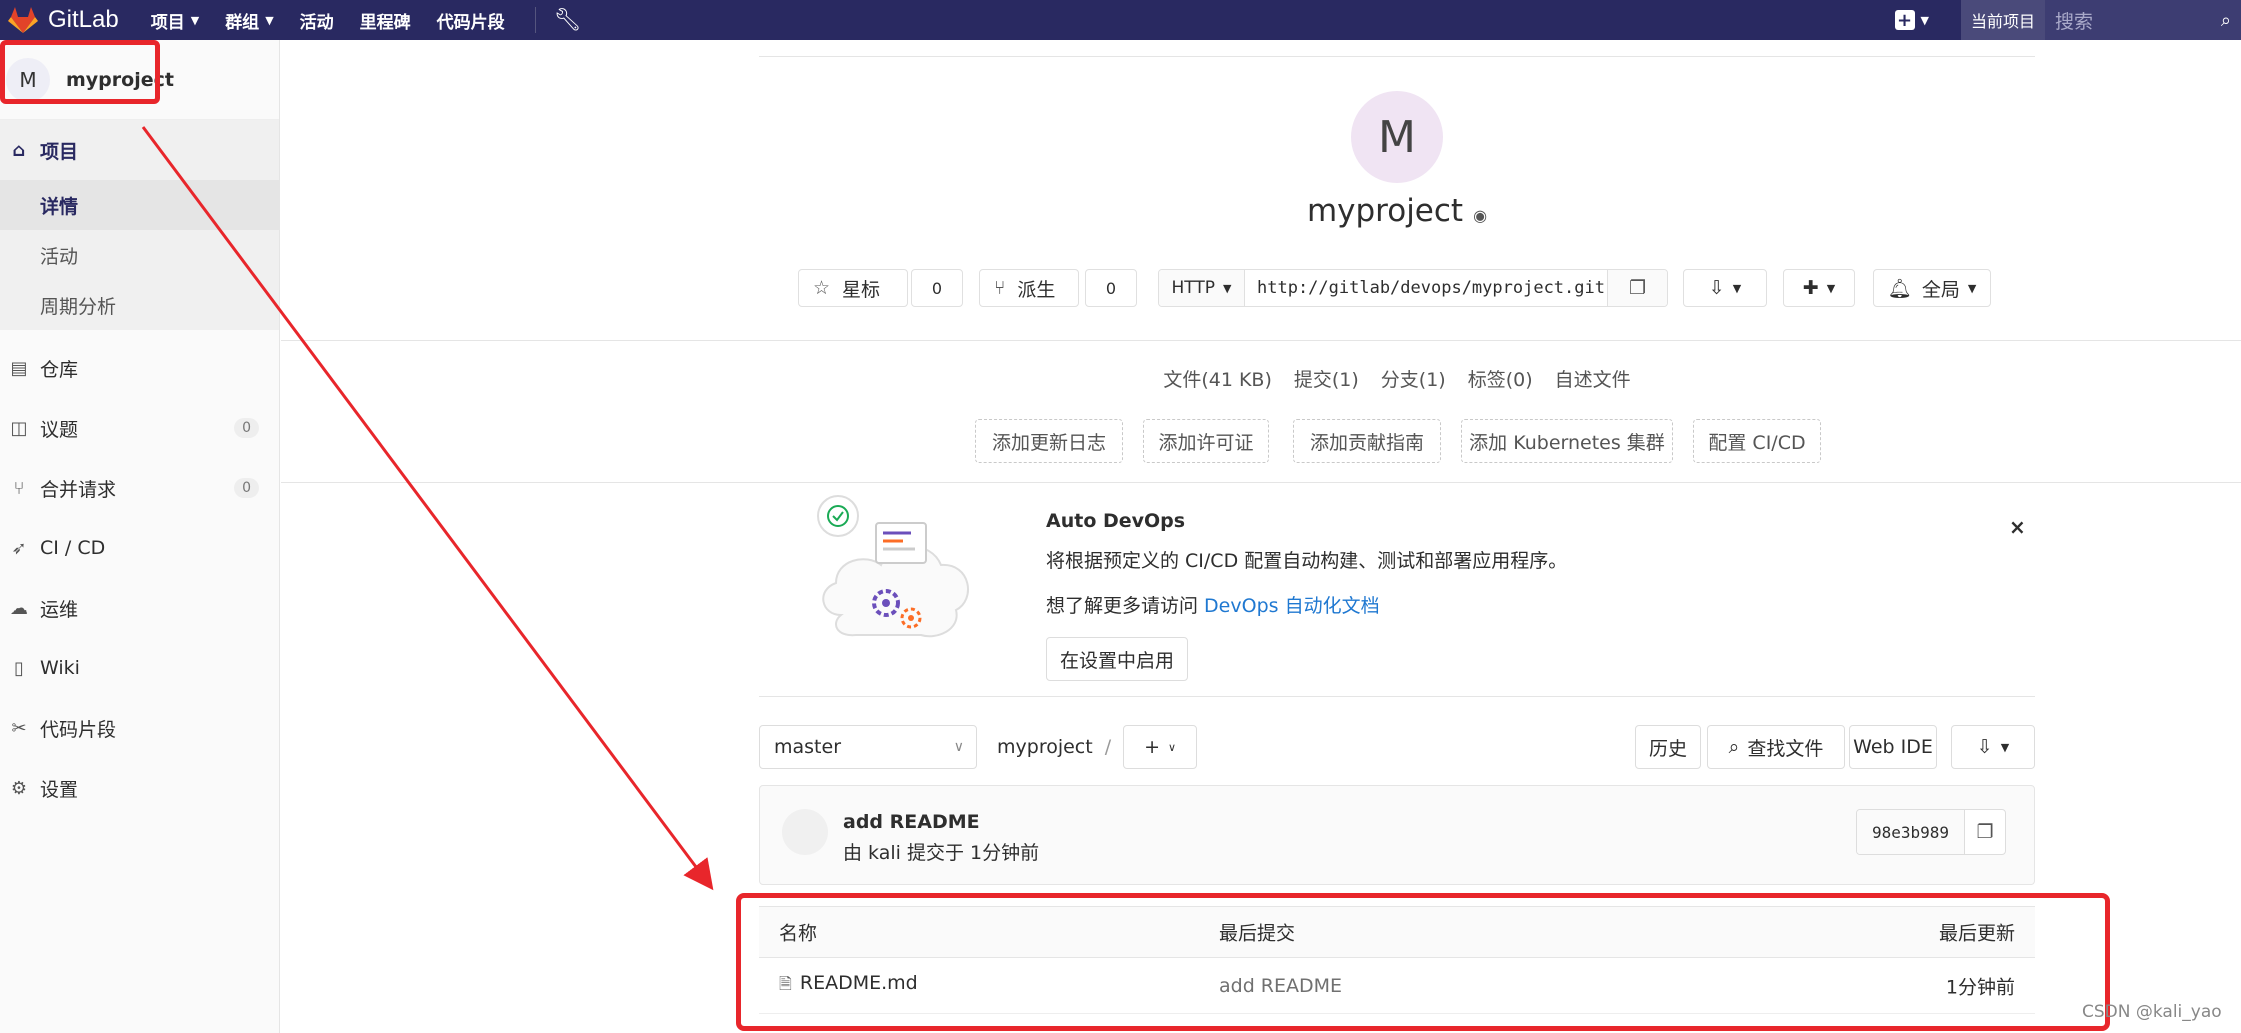 The image size is (2241, 1033). I want to click on auto-devops-description: 将根据预定义的 CI/CD 配置自动构建、测试和部署应用程序。, so click(1307, 561).